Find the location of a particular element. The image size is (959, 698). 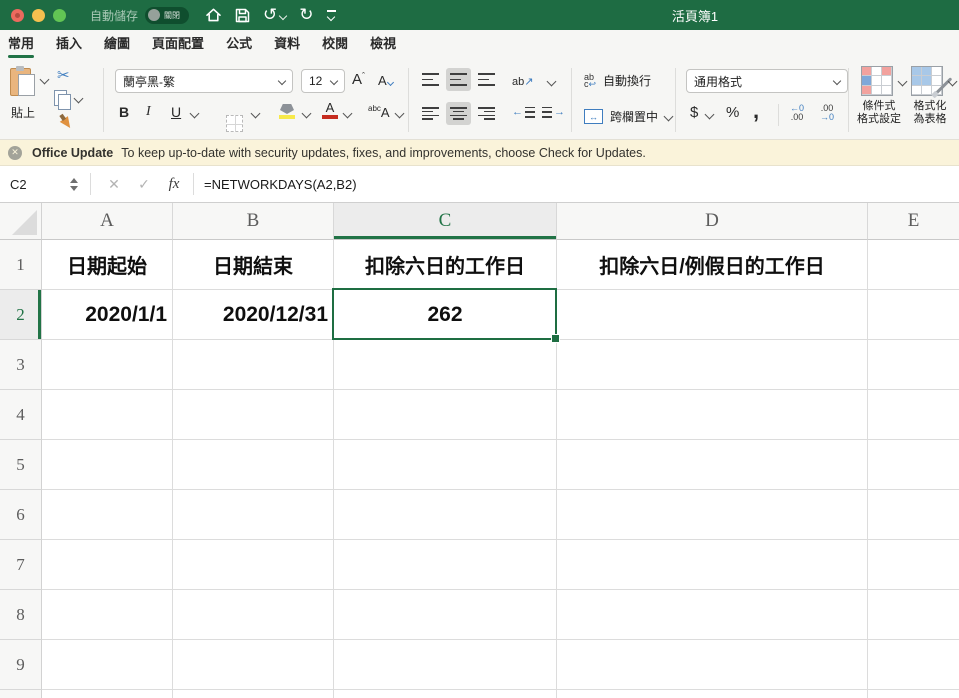

cell-C4 is located at coordinates (445, 415).